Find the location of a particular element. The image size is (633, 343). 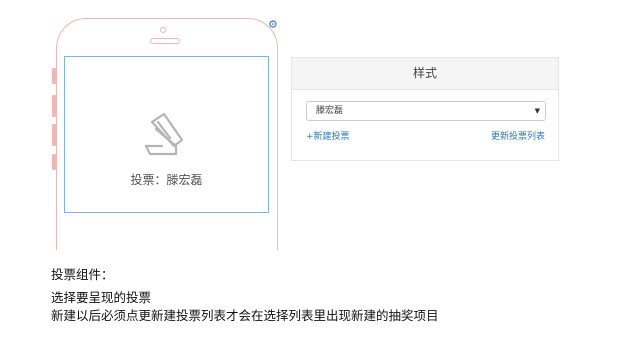

chevron-down-icon: ▼ is located at coordinates (537, 111).